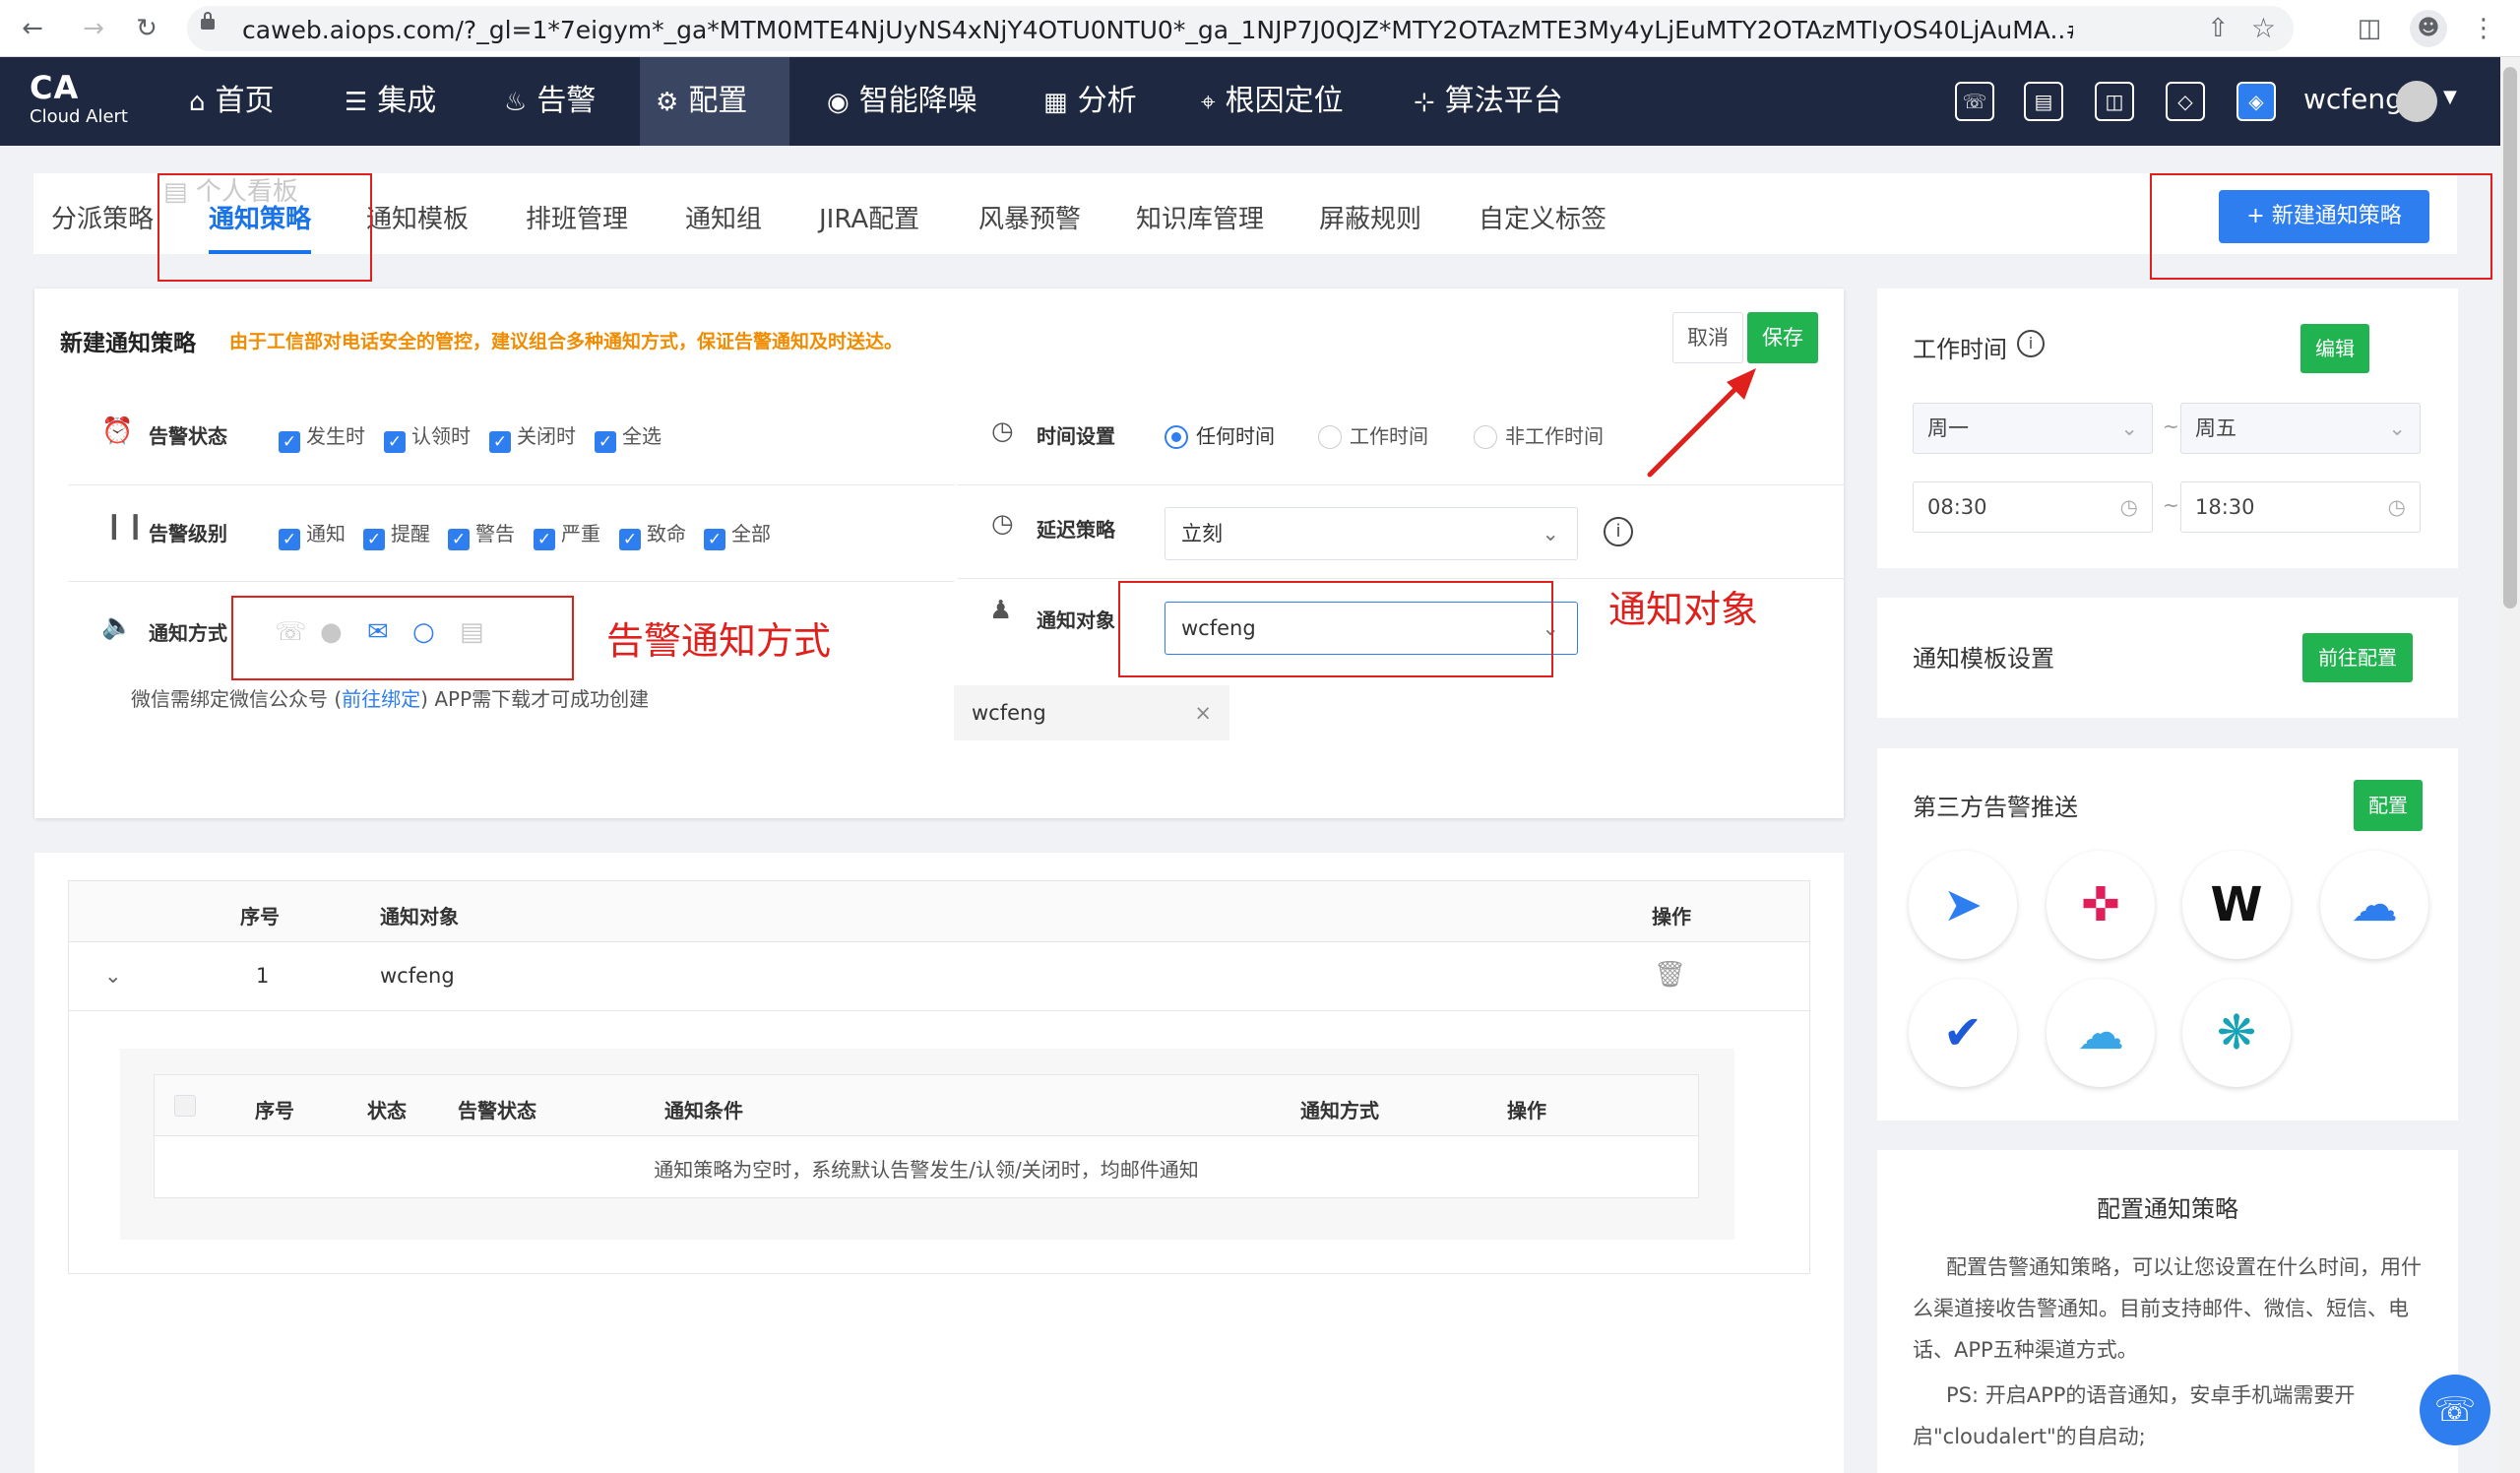 Image resolution: width=2520 pixels, height=1473 pixels. Describe the element at coordinates (102, 213) in the screenshot. I see `tab-dispatch: 分派策略` at that location.